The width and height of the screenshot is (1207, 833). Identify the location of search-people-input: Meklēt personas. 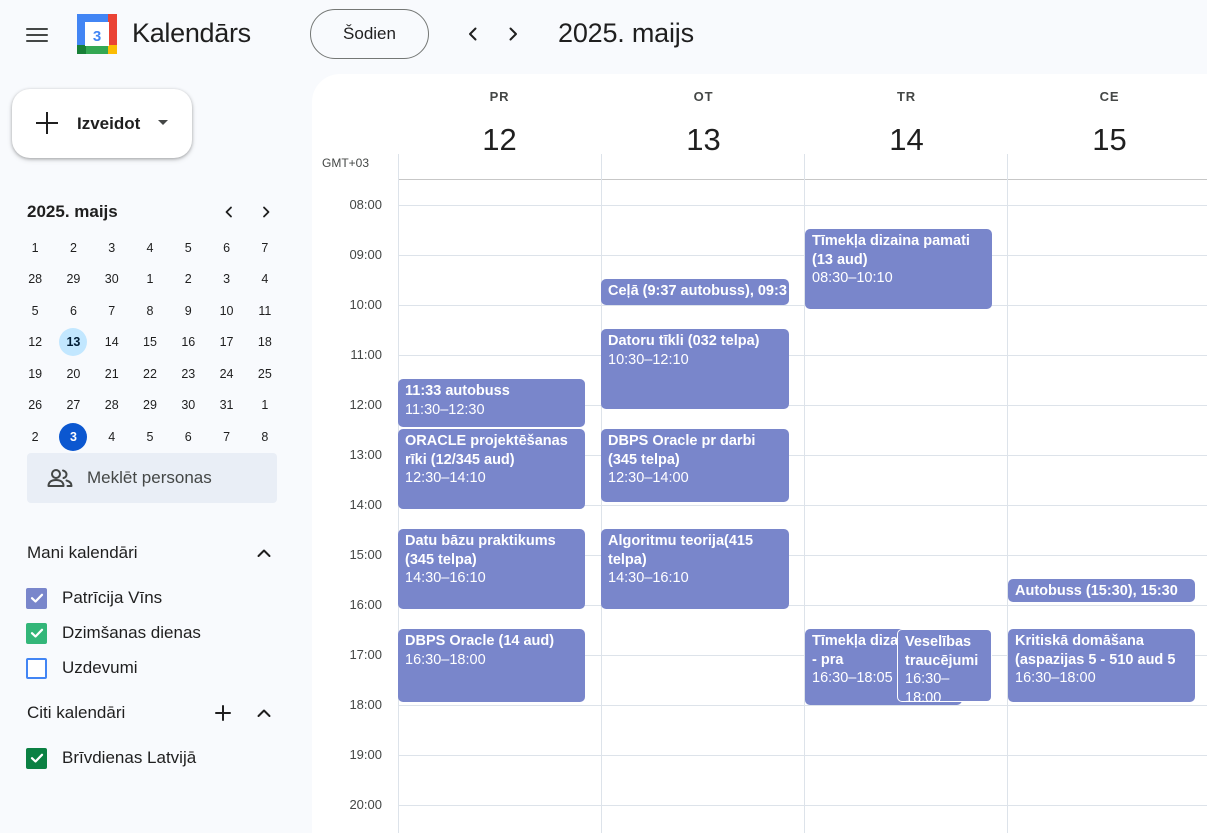
(152, 478).